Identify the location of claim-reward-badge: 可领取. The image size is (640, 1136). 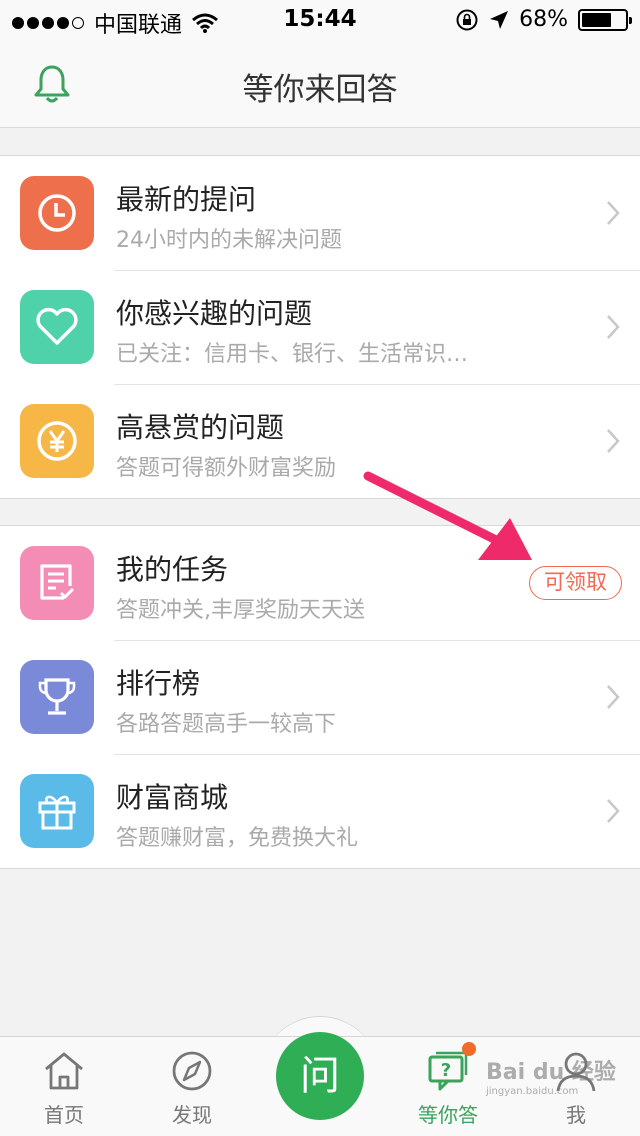
(575, 583).